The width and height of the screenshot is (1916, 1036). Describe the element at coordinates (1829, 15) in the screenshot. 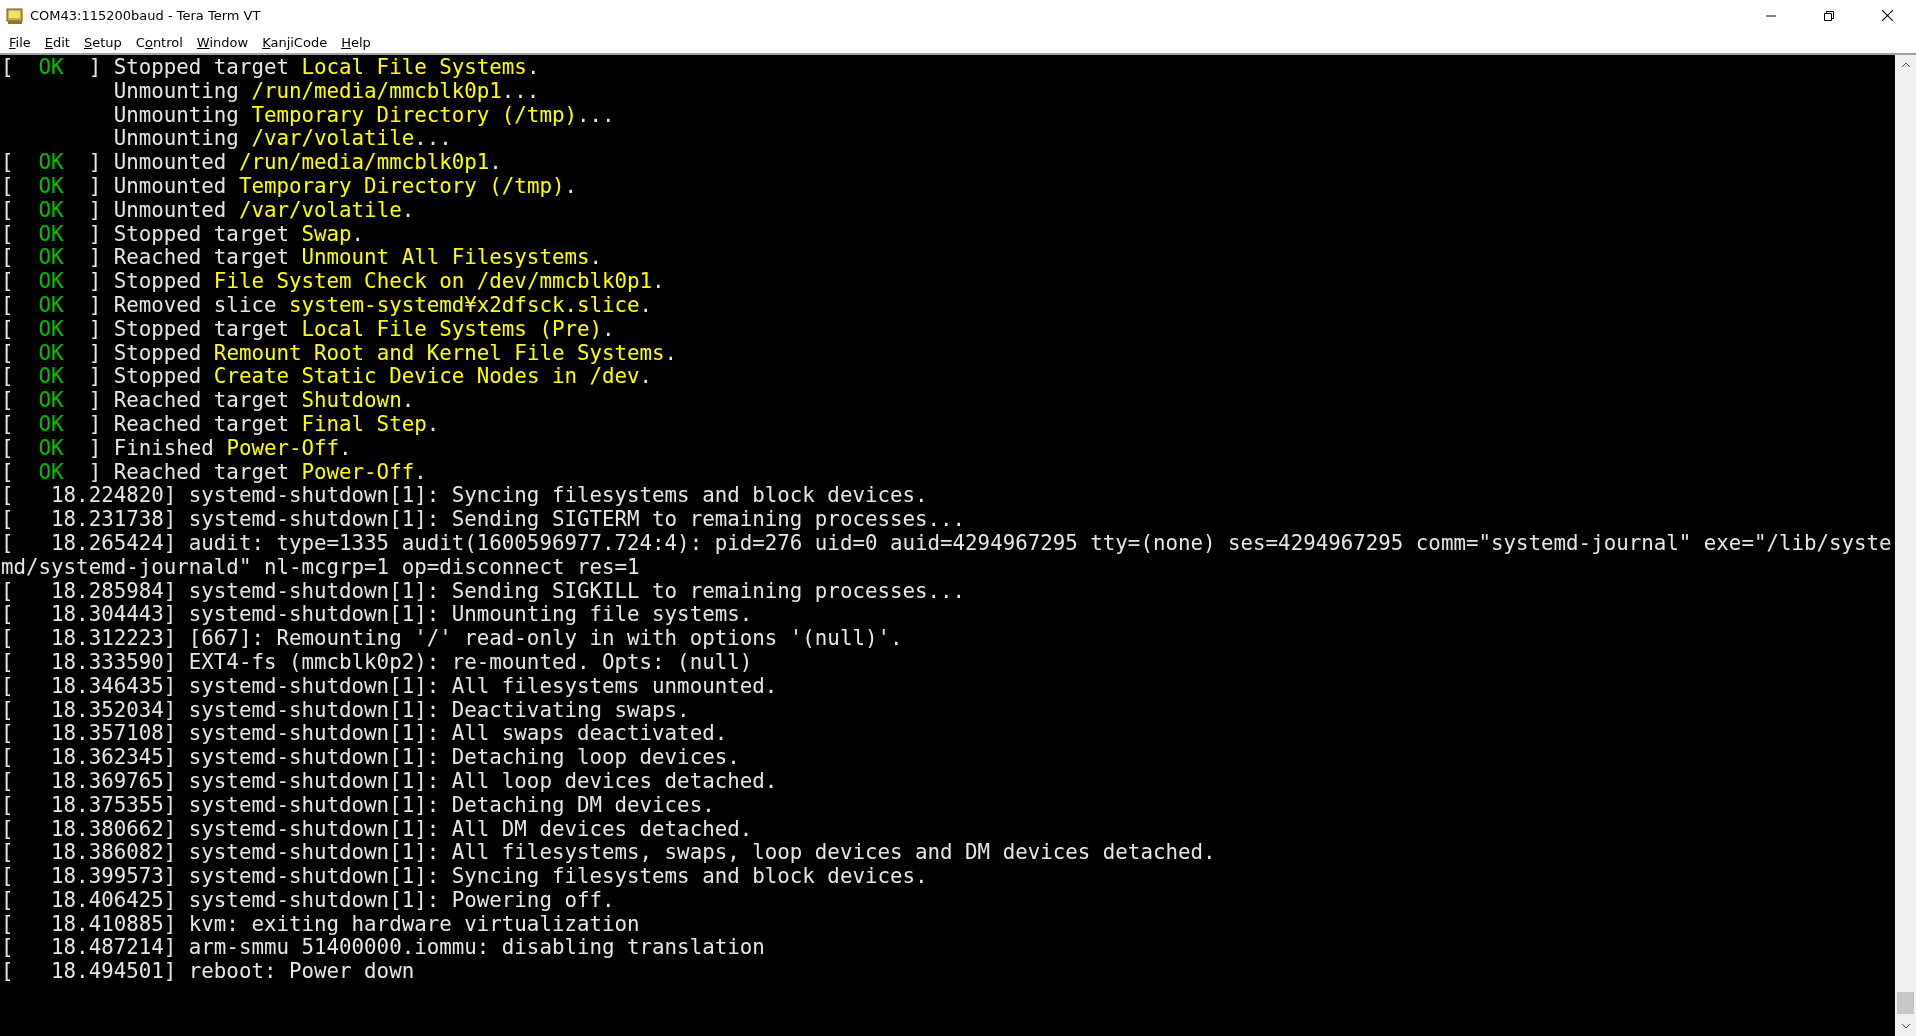

I see `restore-icon` at that location.